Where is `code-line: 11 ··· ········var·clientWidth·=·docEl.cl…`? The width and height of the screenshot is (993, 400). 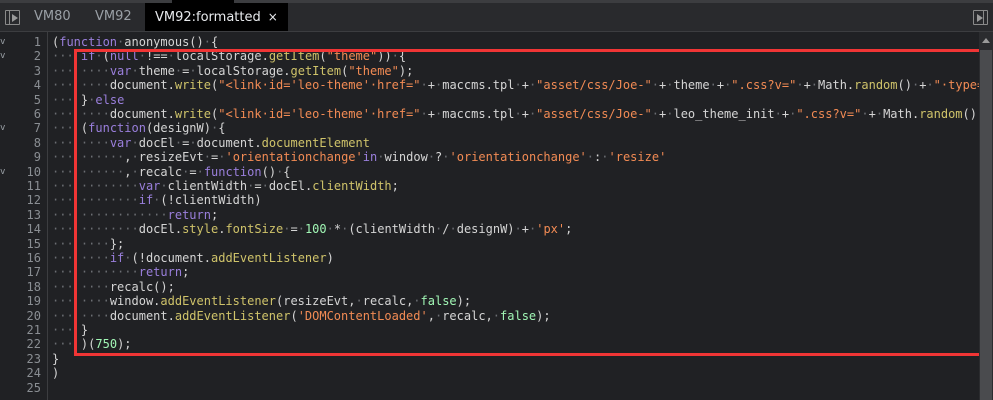 code-line: 11 ··· ········var·clientWidth·=·docEl.cl… is located at coordinates (489, 186).